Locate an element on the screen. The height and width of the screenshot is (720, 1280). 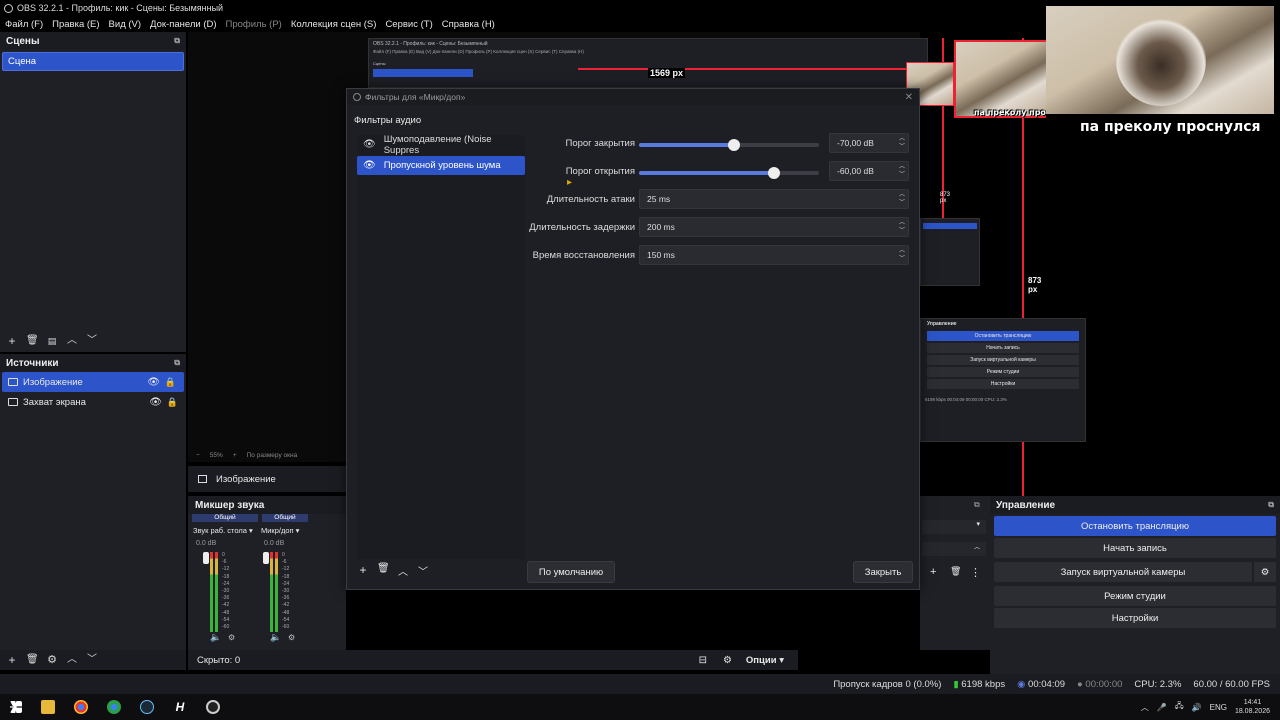
filter-item-noise-gate: 👁 Пропускной уровень шума is located at coordinates (441, 165).